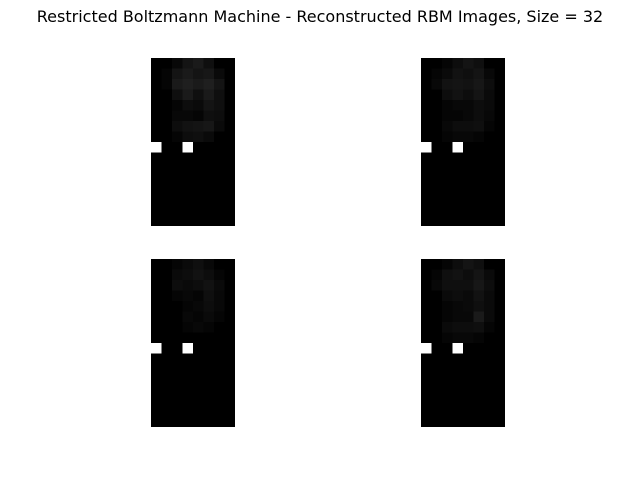  I want to click on reconstruction-3-cell-r1-c6, so click(219, 275).